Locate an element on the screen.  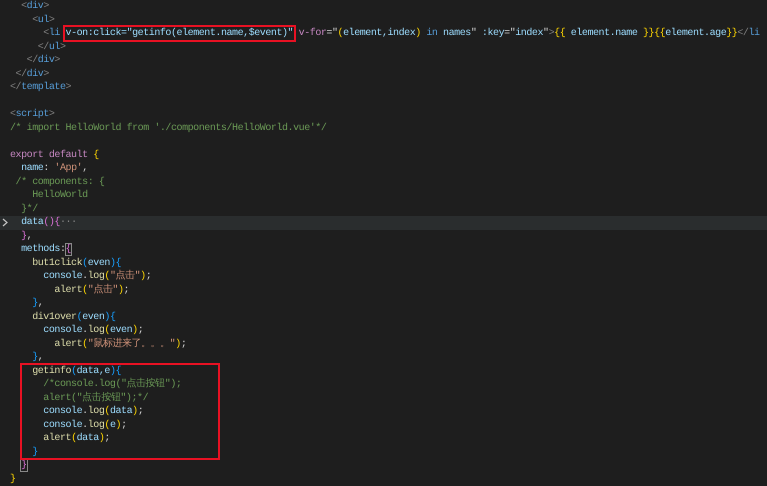
code-line: </template> is located at coordinates (41, 87).